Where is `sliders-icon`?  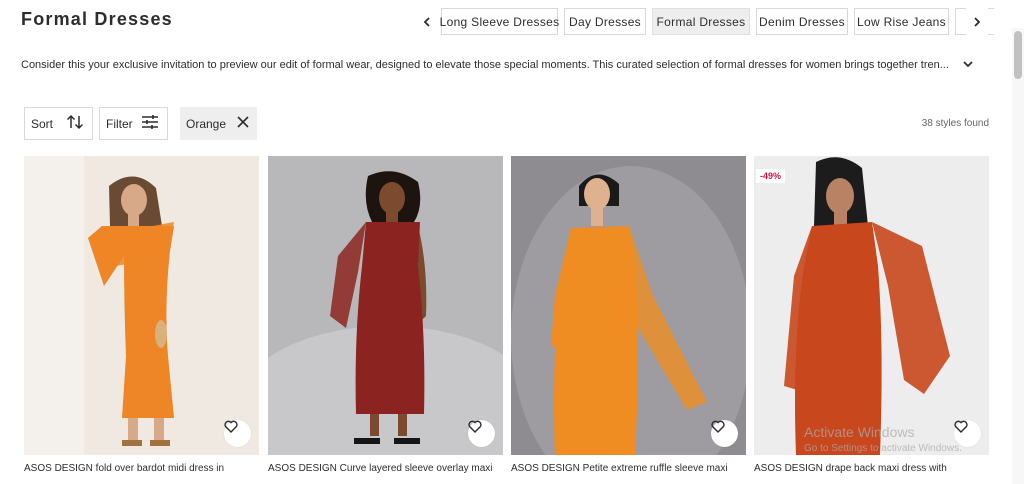 sliders-icon is located at coordinates (150, 123).